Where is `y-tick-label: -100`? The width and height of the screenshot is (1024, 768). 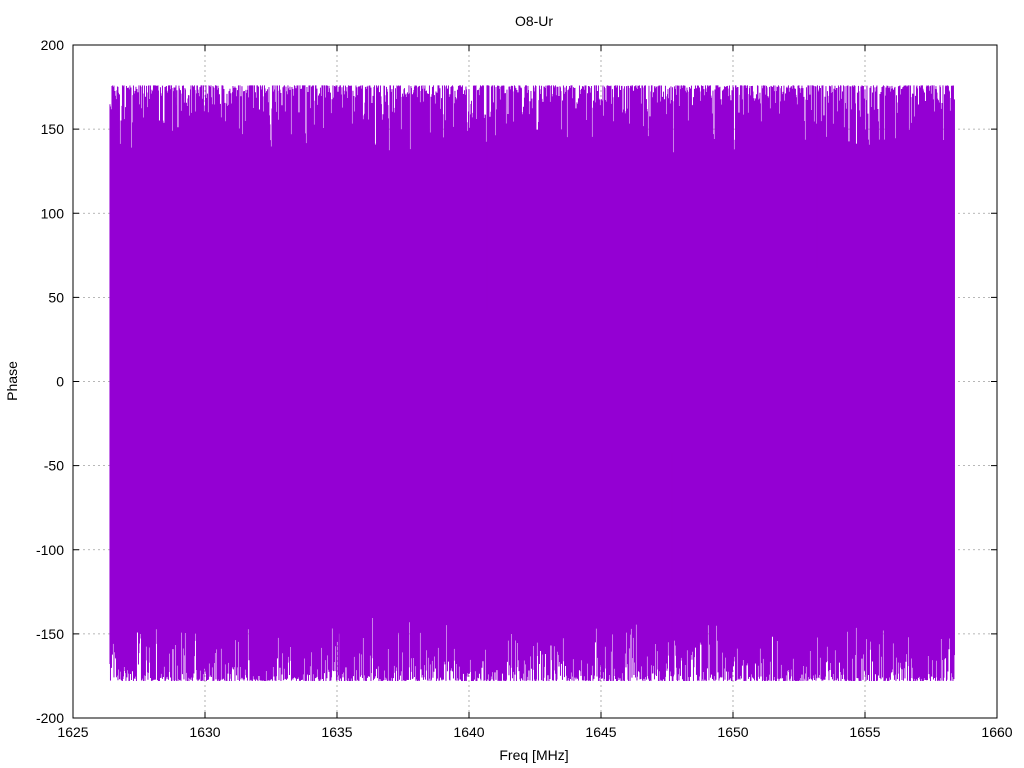
y-tick-label: -100 is located at coordinates (50, 550).